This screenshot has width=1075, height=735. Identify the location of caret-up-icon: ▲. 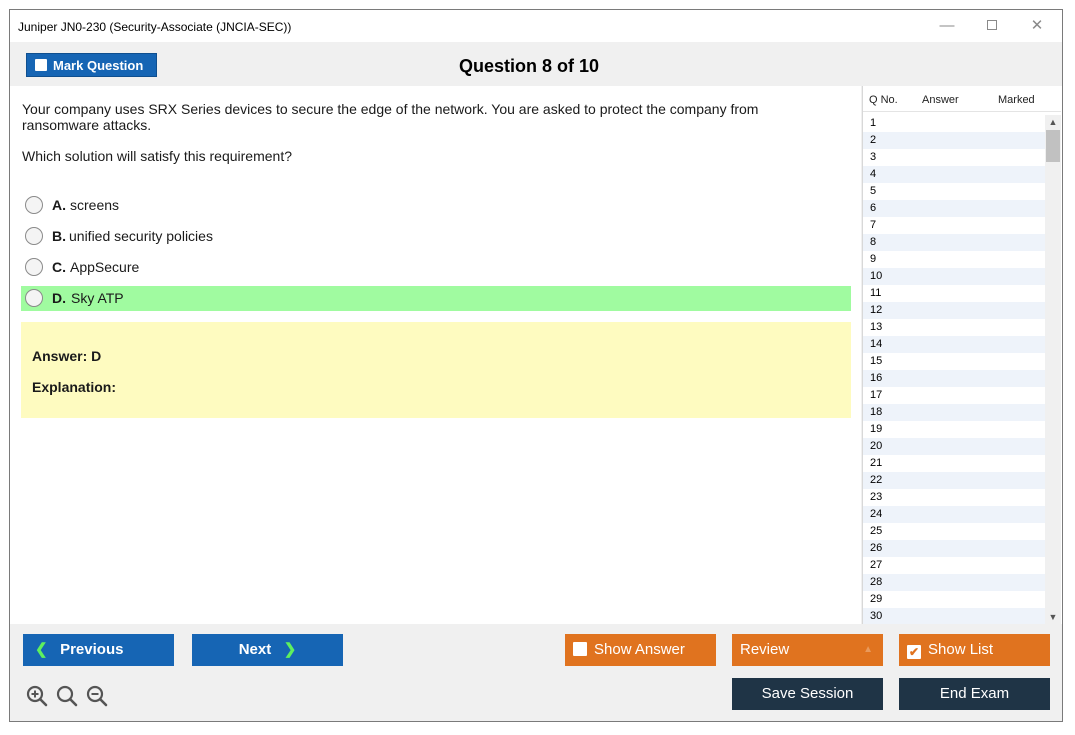
(868, 649).